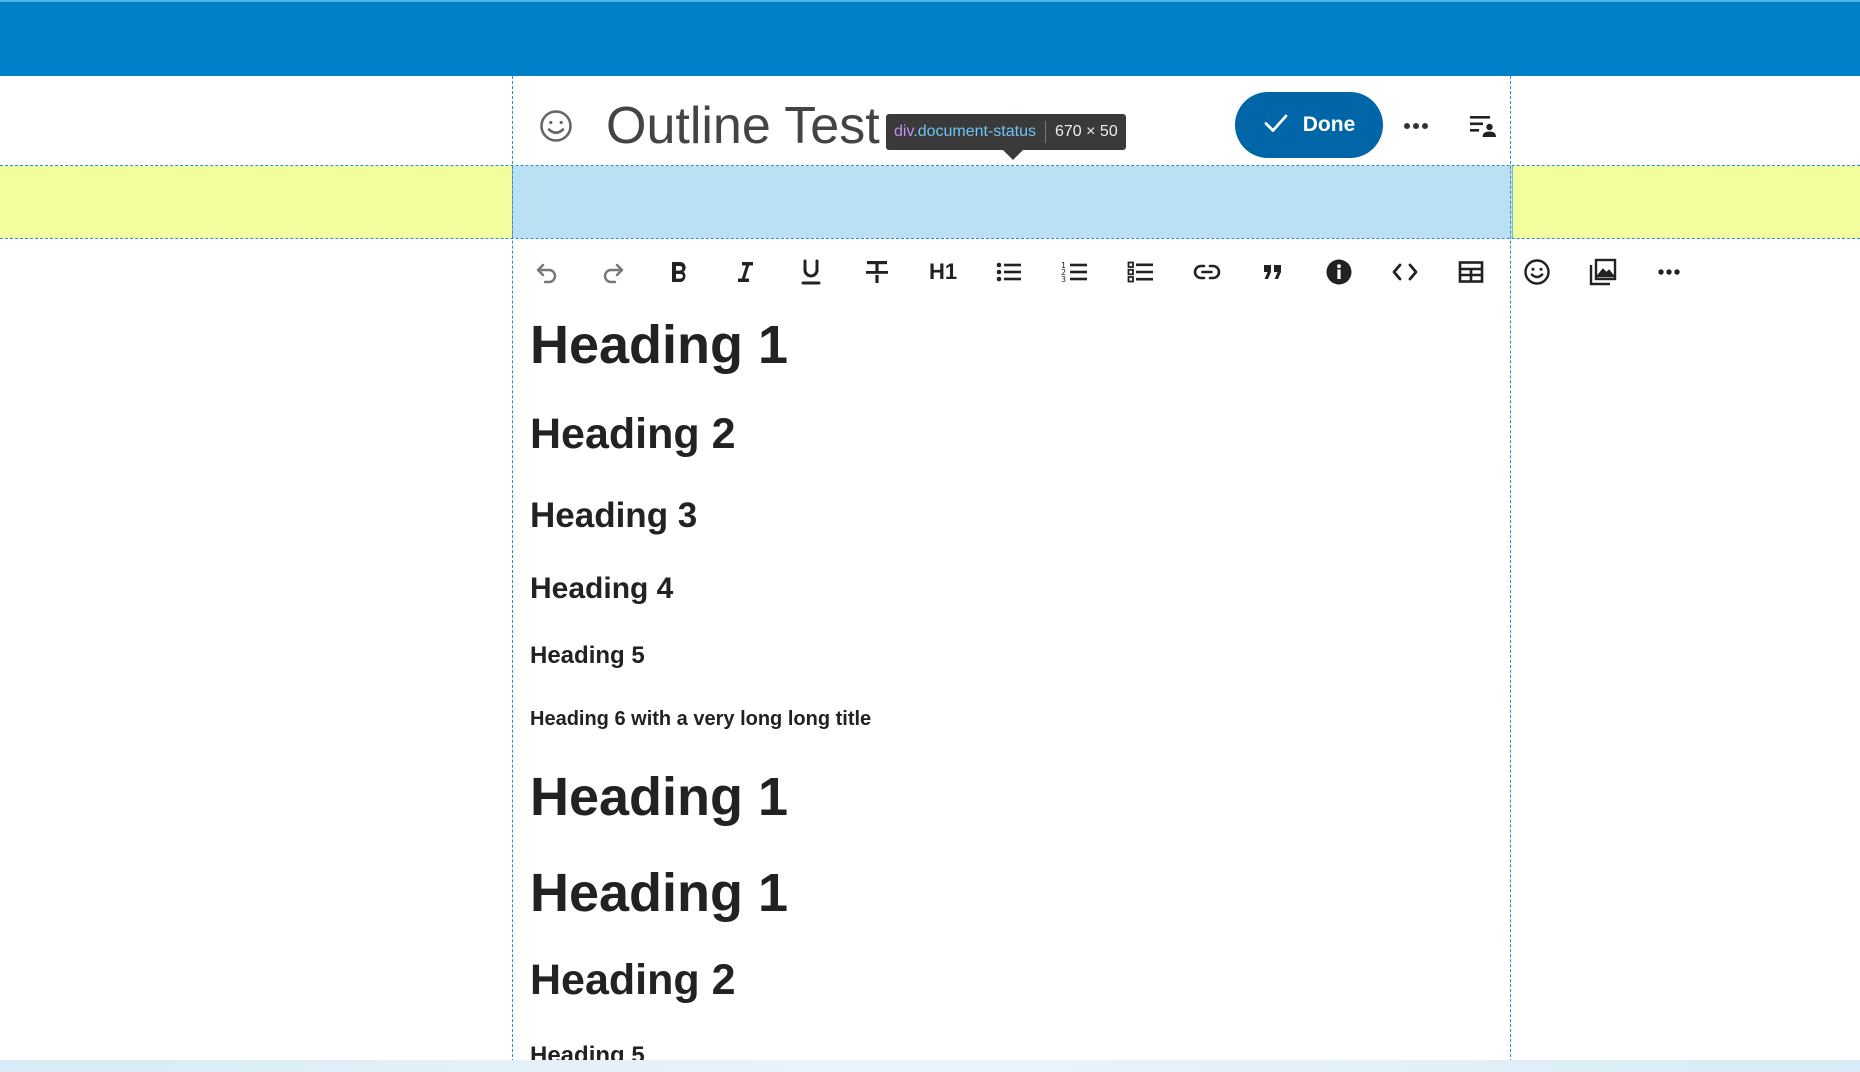 This screenshot has width=1860, height=1072. What do you see at coordinates (1063, 279) in the screenshot?
I see `svg-text: 3` at bounding box center [1063, 279].